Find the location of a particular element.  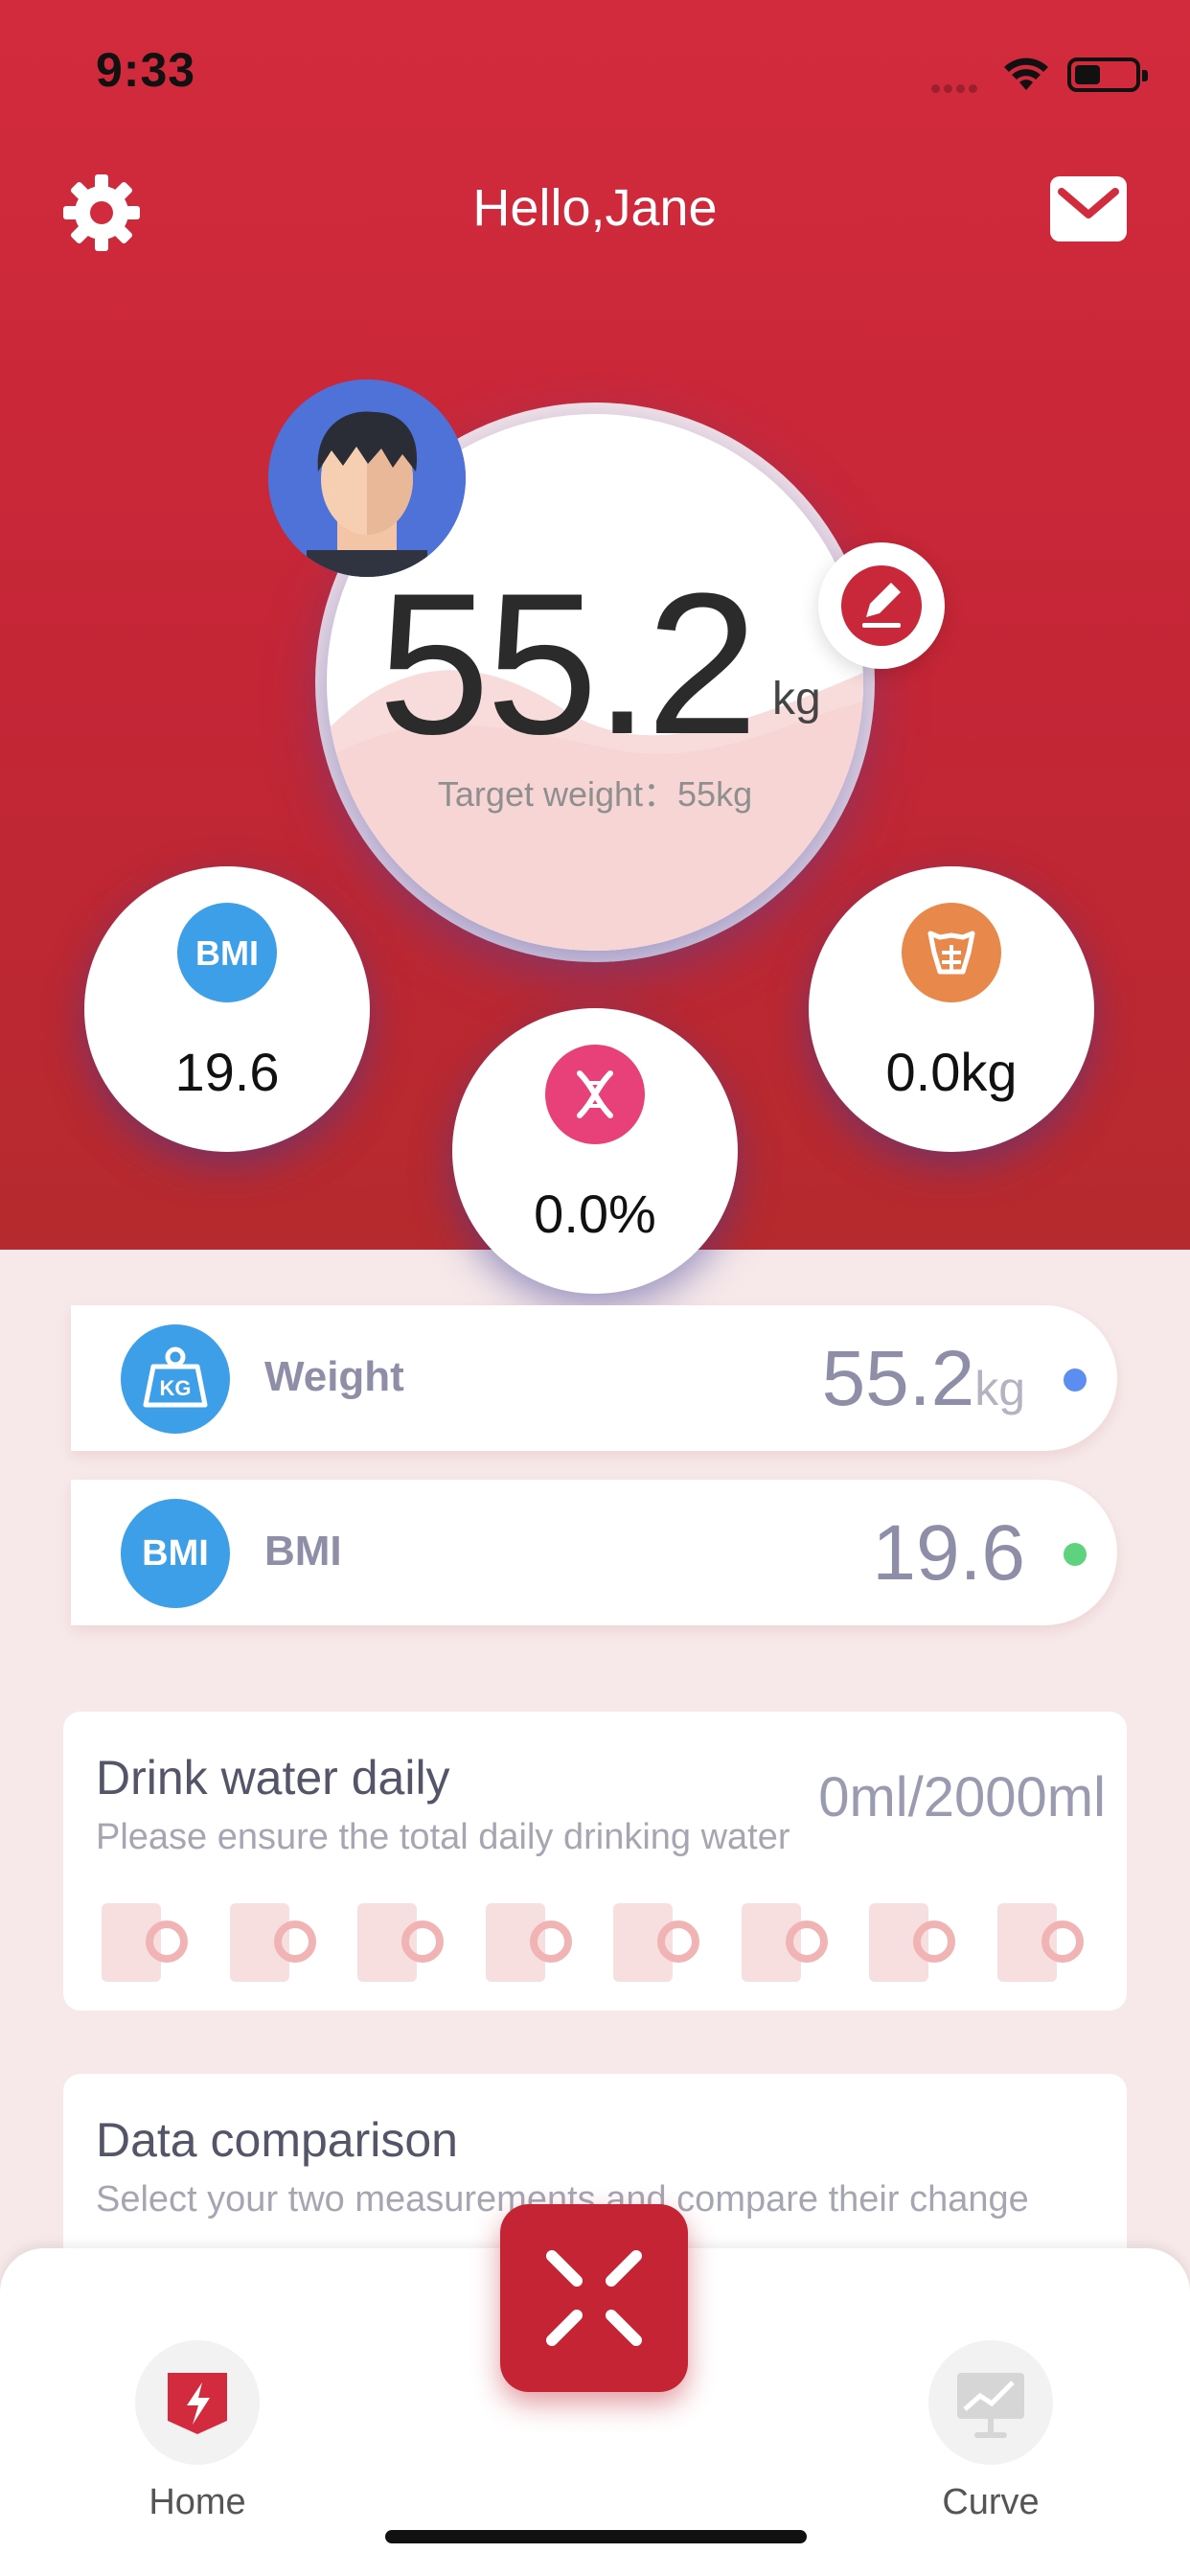

bmi-row: BMI BMI 19.6 is located at coordinates (594, 1552).